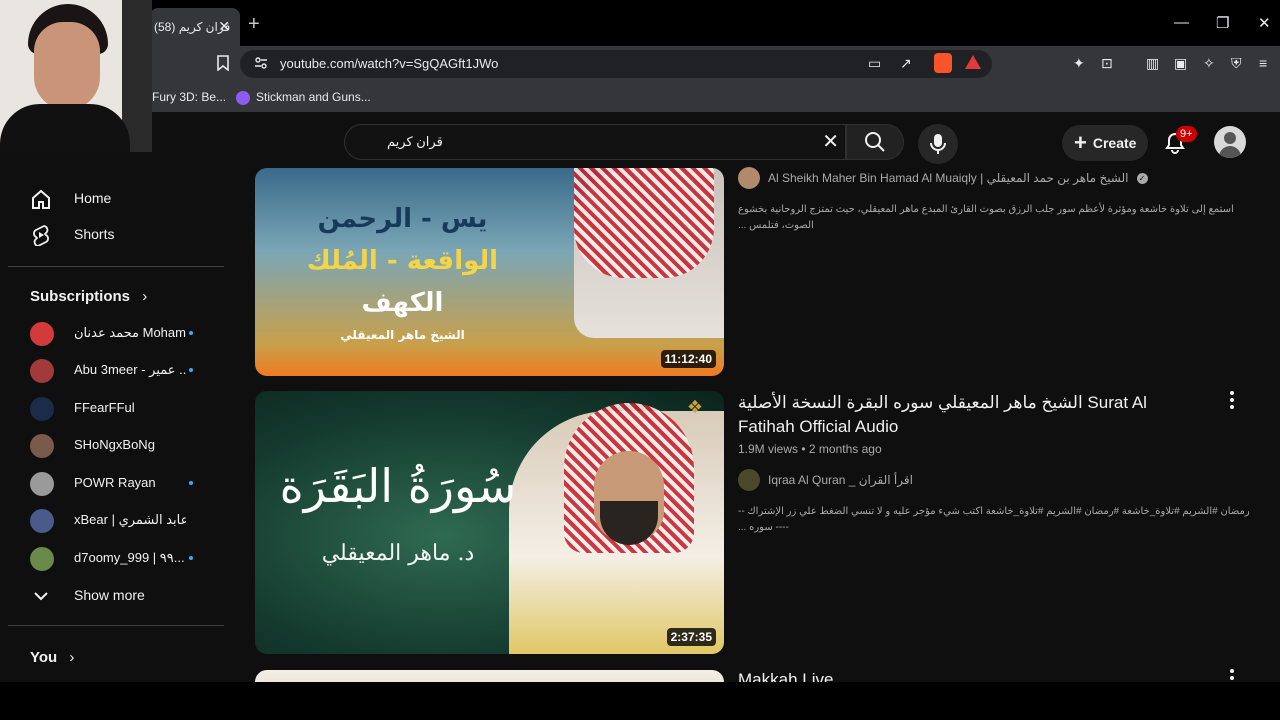 Image resolution: width=1280 pixels, height=720 pixels. I want to click on thumbnail-title: سُورَةُ البَقَرَة, so click(398, 486).